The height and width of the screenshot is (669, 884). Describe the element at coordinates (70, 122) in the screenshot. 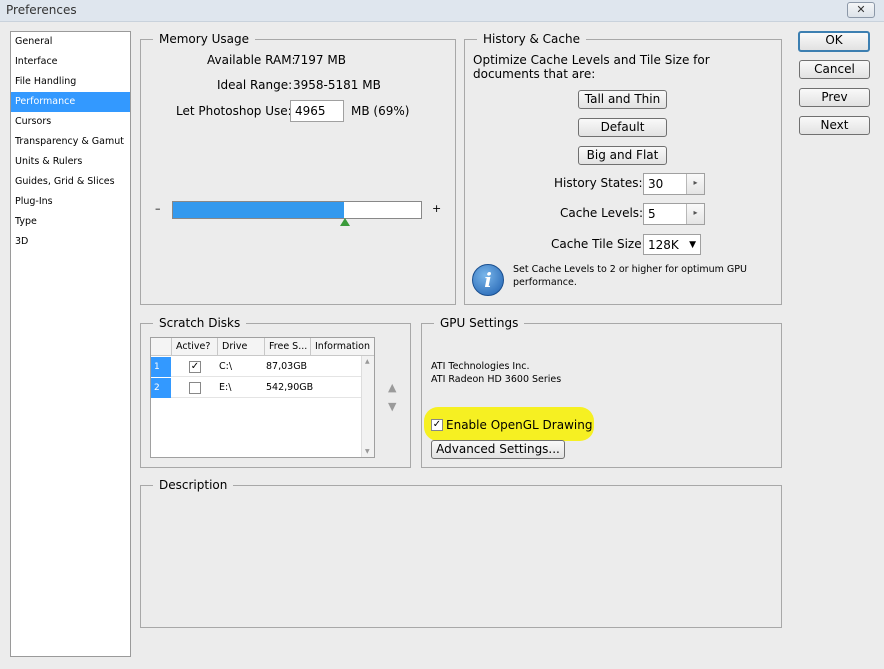

I see `sidebar-item-cursors: Cursors` at that location.